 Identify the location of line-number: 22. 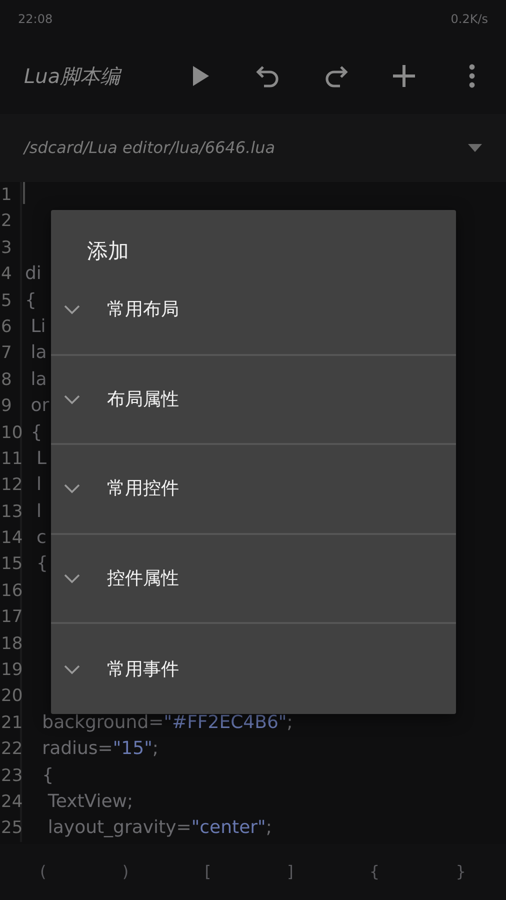
(11, 749).